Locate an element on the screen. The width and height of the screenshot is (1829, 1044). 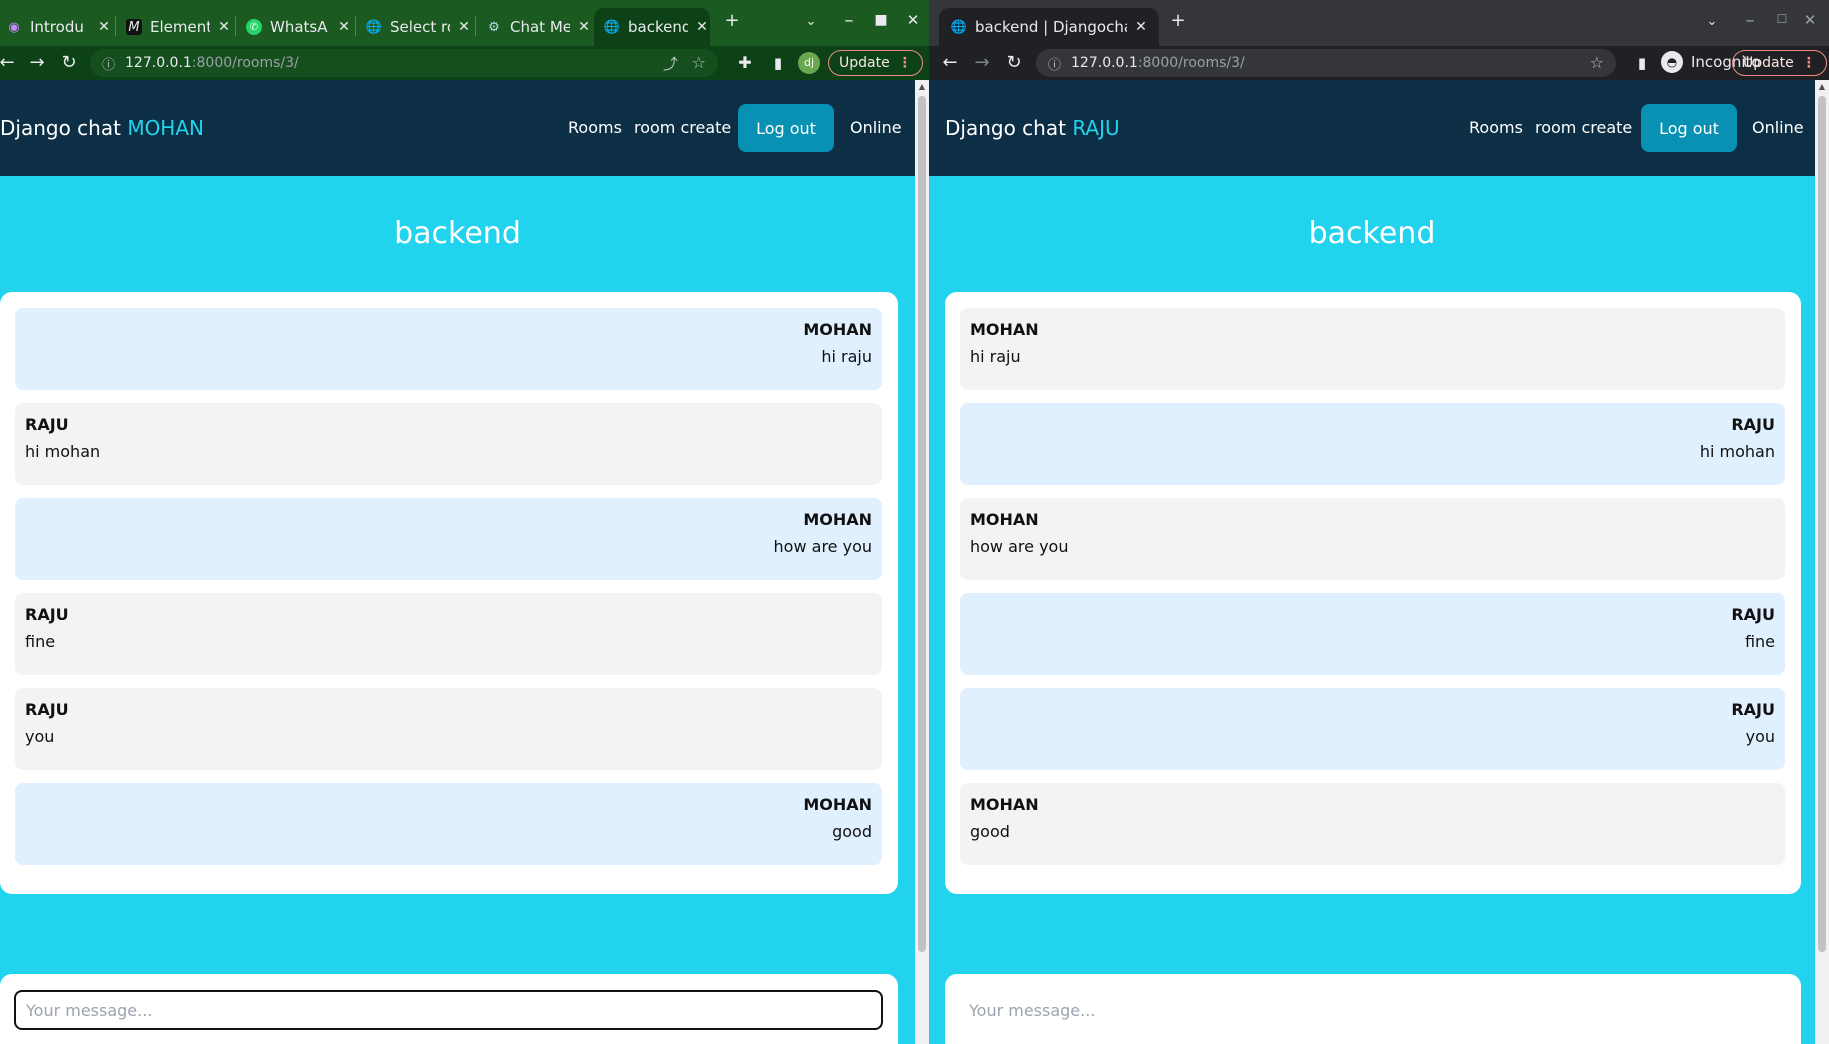
message-text: hi raju is located at coordinates (846, 356).